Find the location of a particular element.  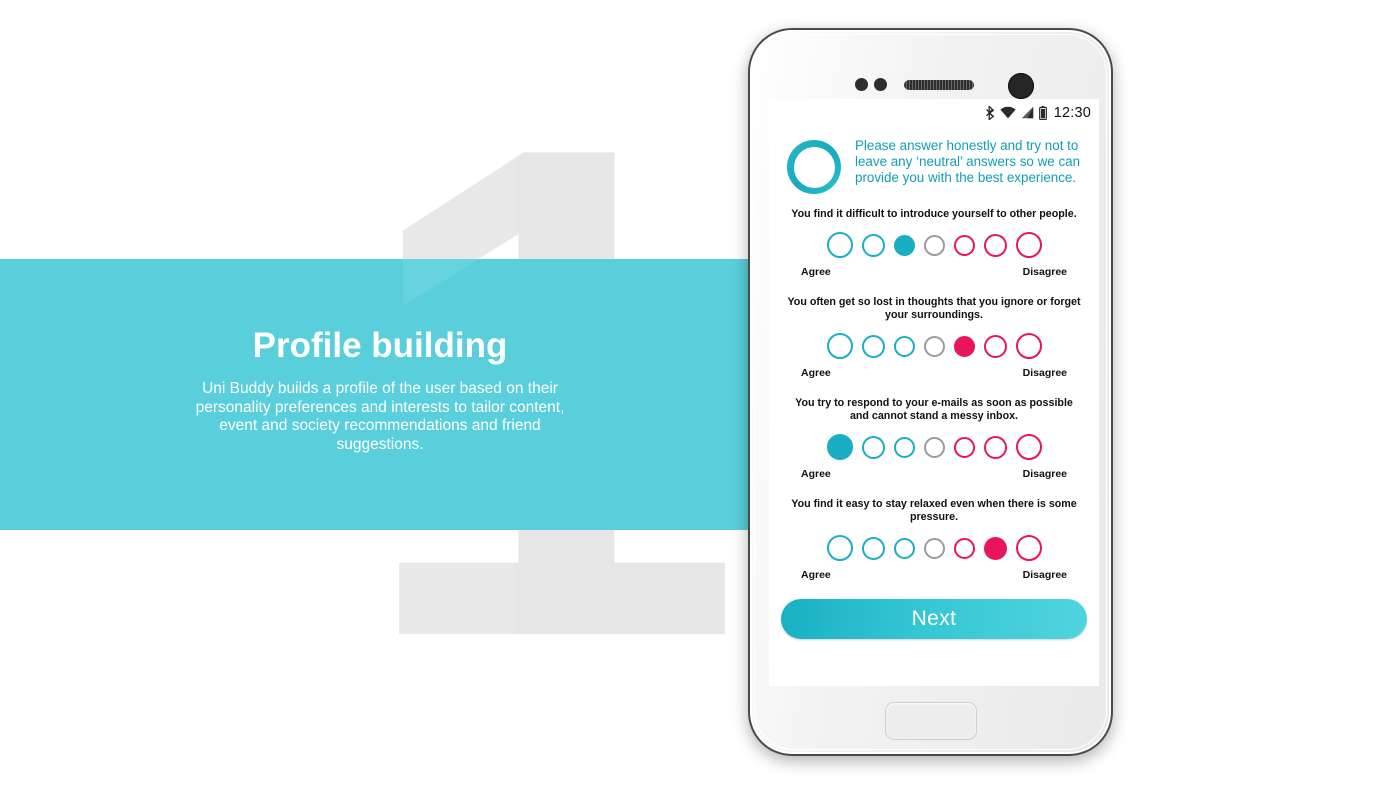

page-title: Profile building is located at coordinates (380, 345).